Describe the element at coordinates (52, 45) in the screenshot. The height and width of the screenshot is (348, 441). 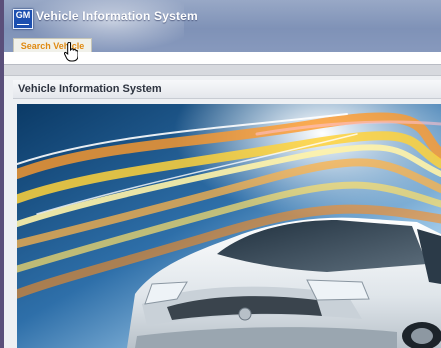
I see `search-vehicle-tab: Search Vehicle` at that location.